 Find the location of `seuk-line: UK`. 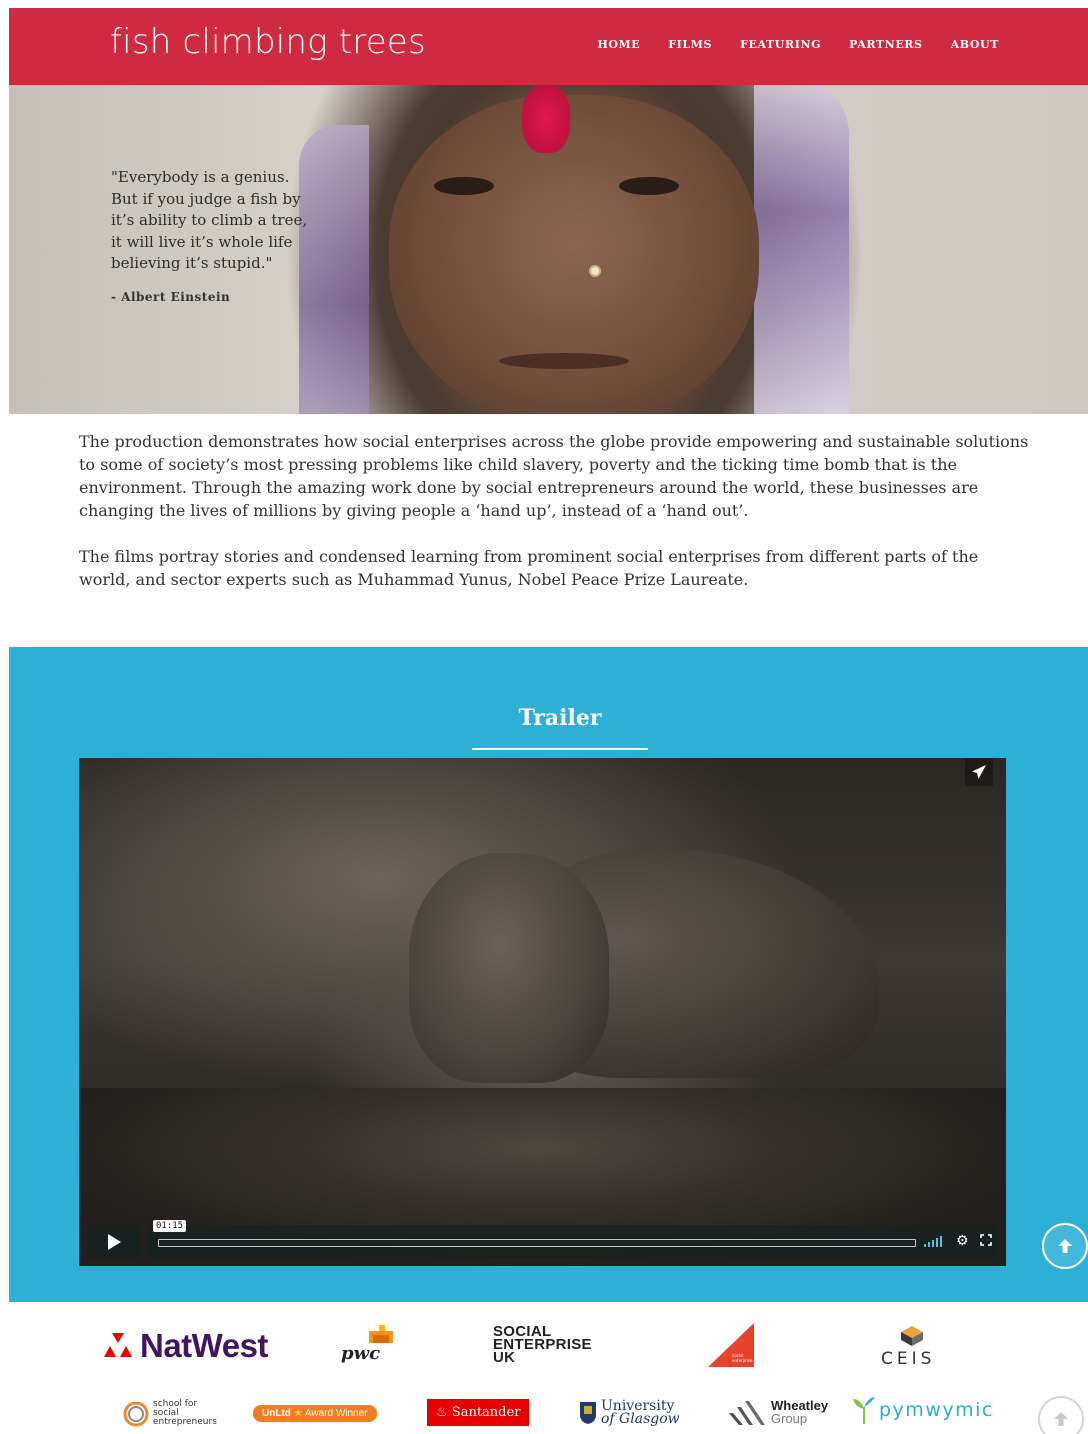

seuk-line: UK is located at coordinates (504, 1357).